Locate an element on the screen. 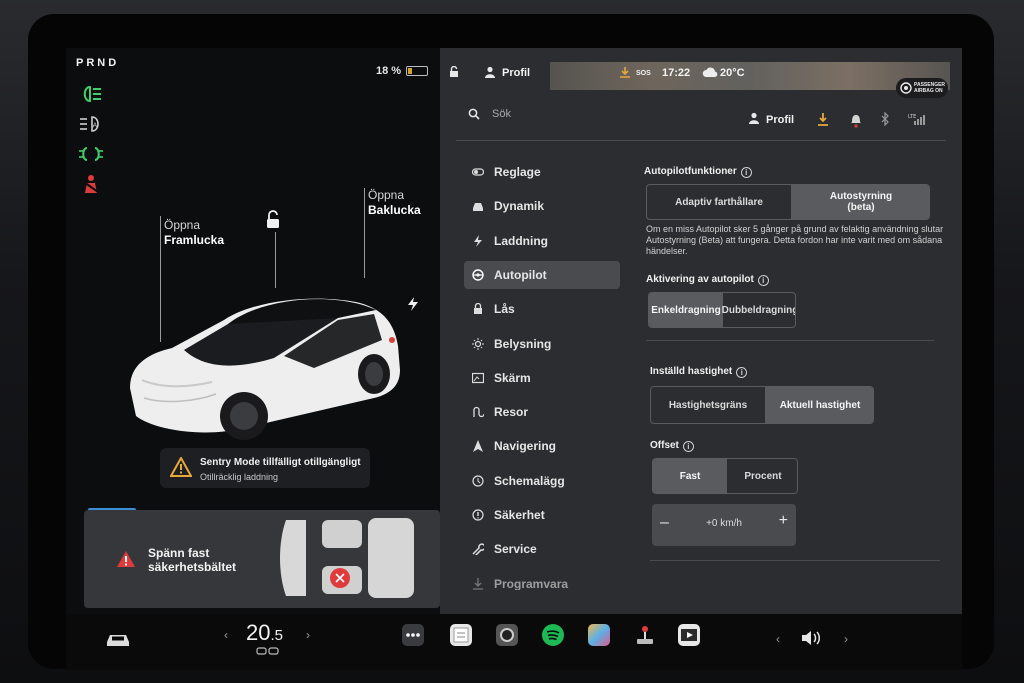 Image resolution: width=1024 pixels, height=683 pixels. menu-item-laddning: Laddning is located at coordinates (542, 241).